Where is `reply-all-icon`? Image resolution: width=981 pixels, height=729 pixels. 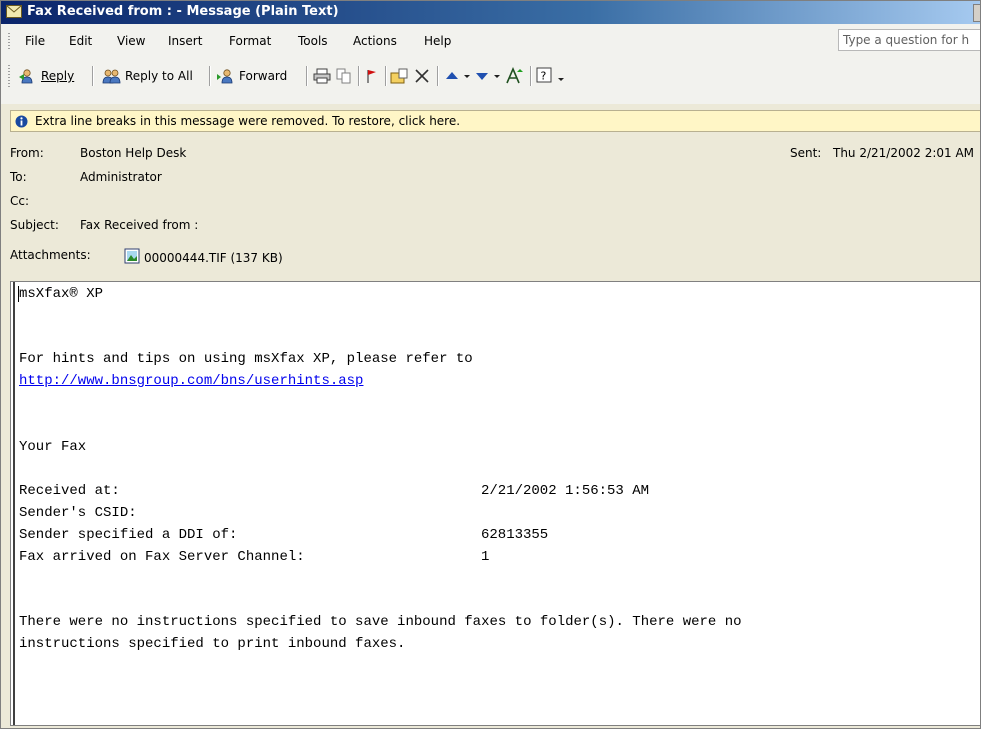
reply-all-icon is located at coordinates (111, 76).